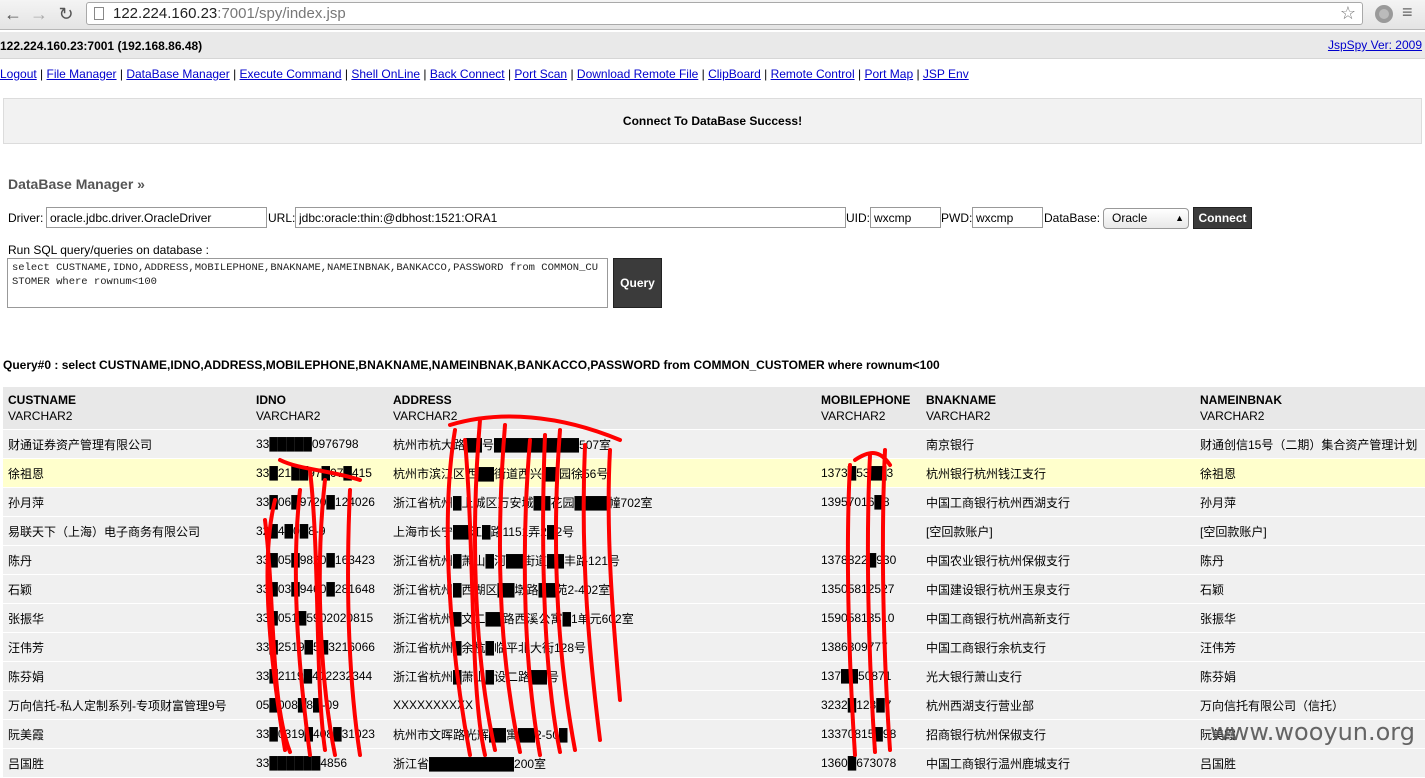 The image size is (1425, 778). I want to click on table-cell: 财通创信15号（二期）集合资产管理计划, so click(1310, 444).